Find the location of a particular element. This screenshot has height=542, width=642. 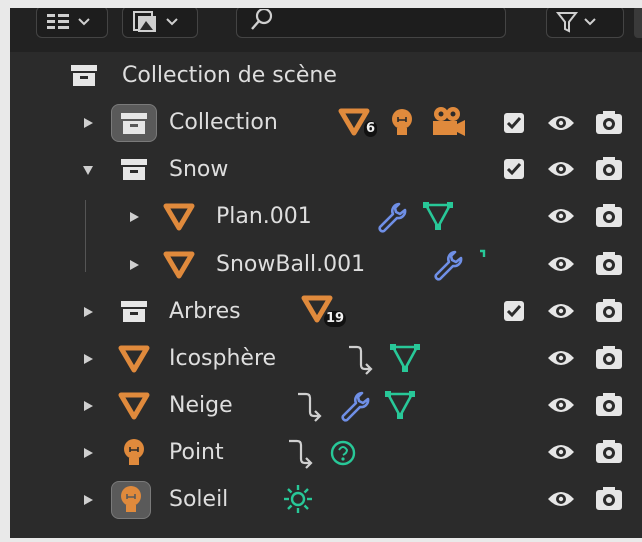

tree-row-snowball-001: SnowBall.001 is located at coordinates (326, 264).